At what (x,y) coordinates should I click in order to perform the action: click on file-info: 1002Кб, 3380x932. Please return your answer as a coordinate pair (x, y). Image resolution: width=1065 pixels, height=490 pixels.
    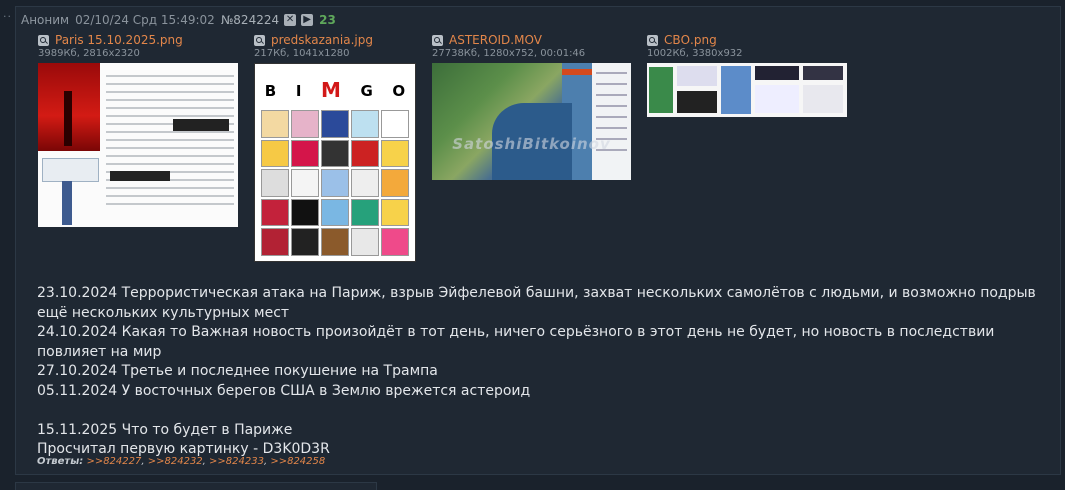
    Looking at the image, I should click on (695, 53).